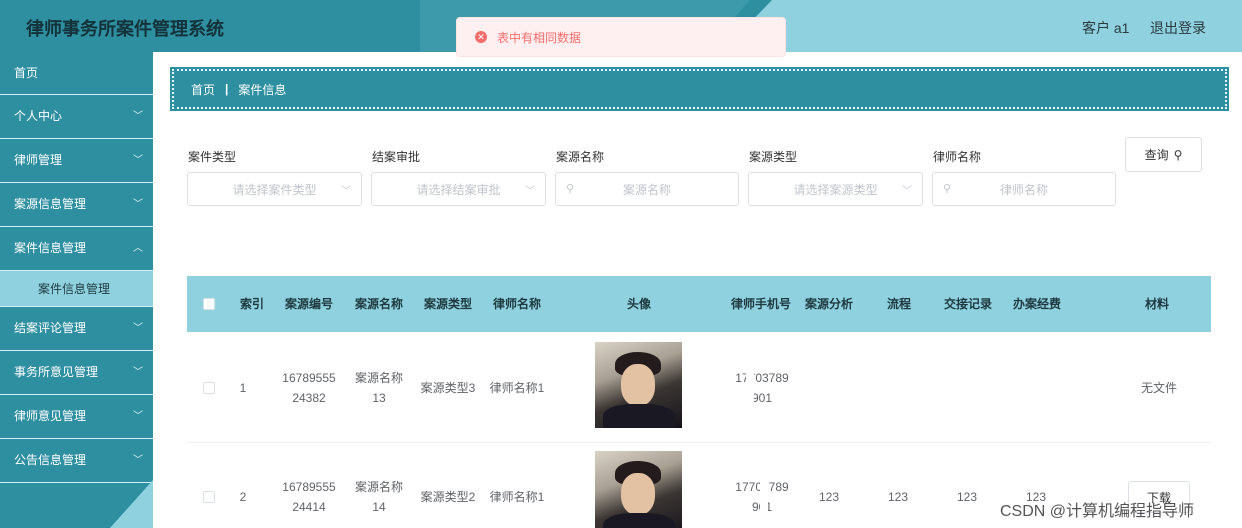 The width and height of the screenshot is (1242, 528). I want to click on closing-approval-select: 请选择结案审批 ﹀, so click(458, 189).